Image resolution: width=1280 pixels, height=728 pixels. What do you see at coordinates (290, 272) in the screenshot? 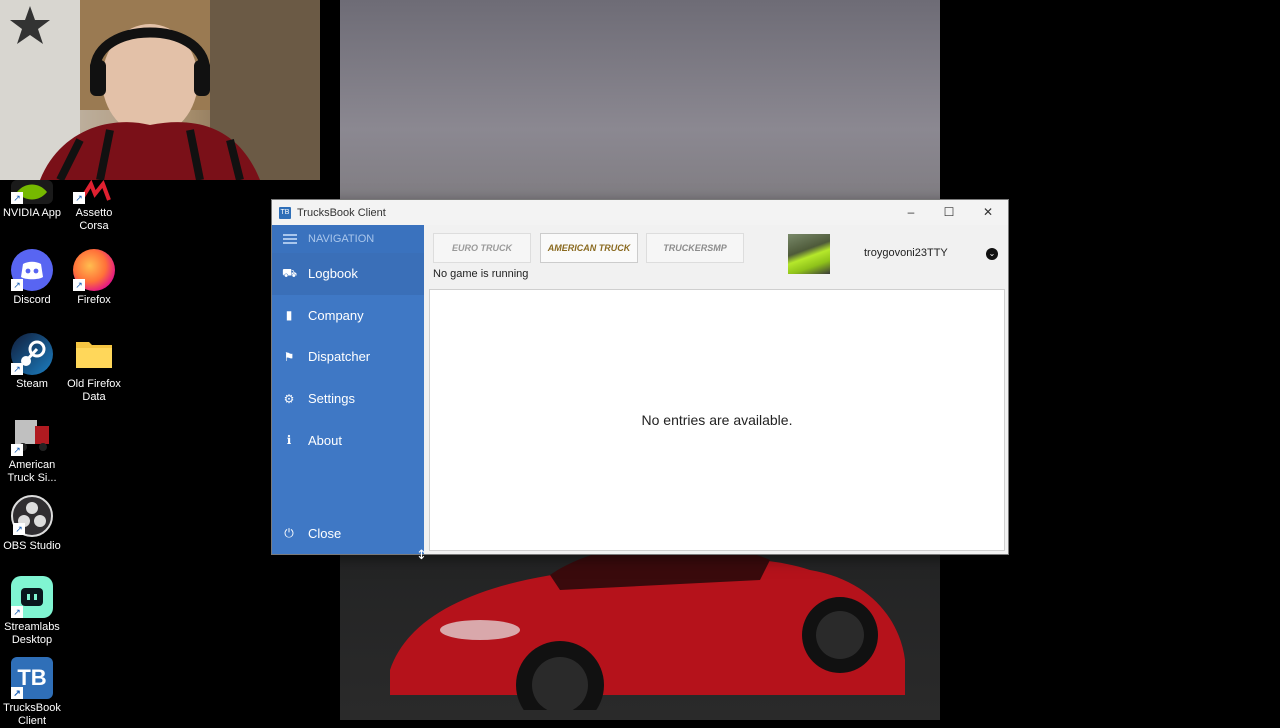
I see `truck-icon: ⛟` at bounding box center [290, 272].